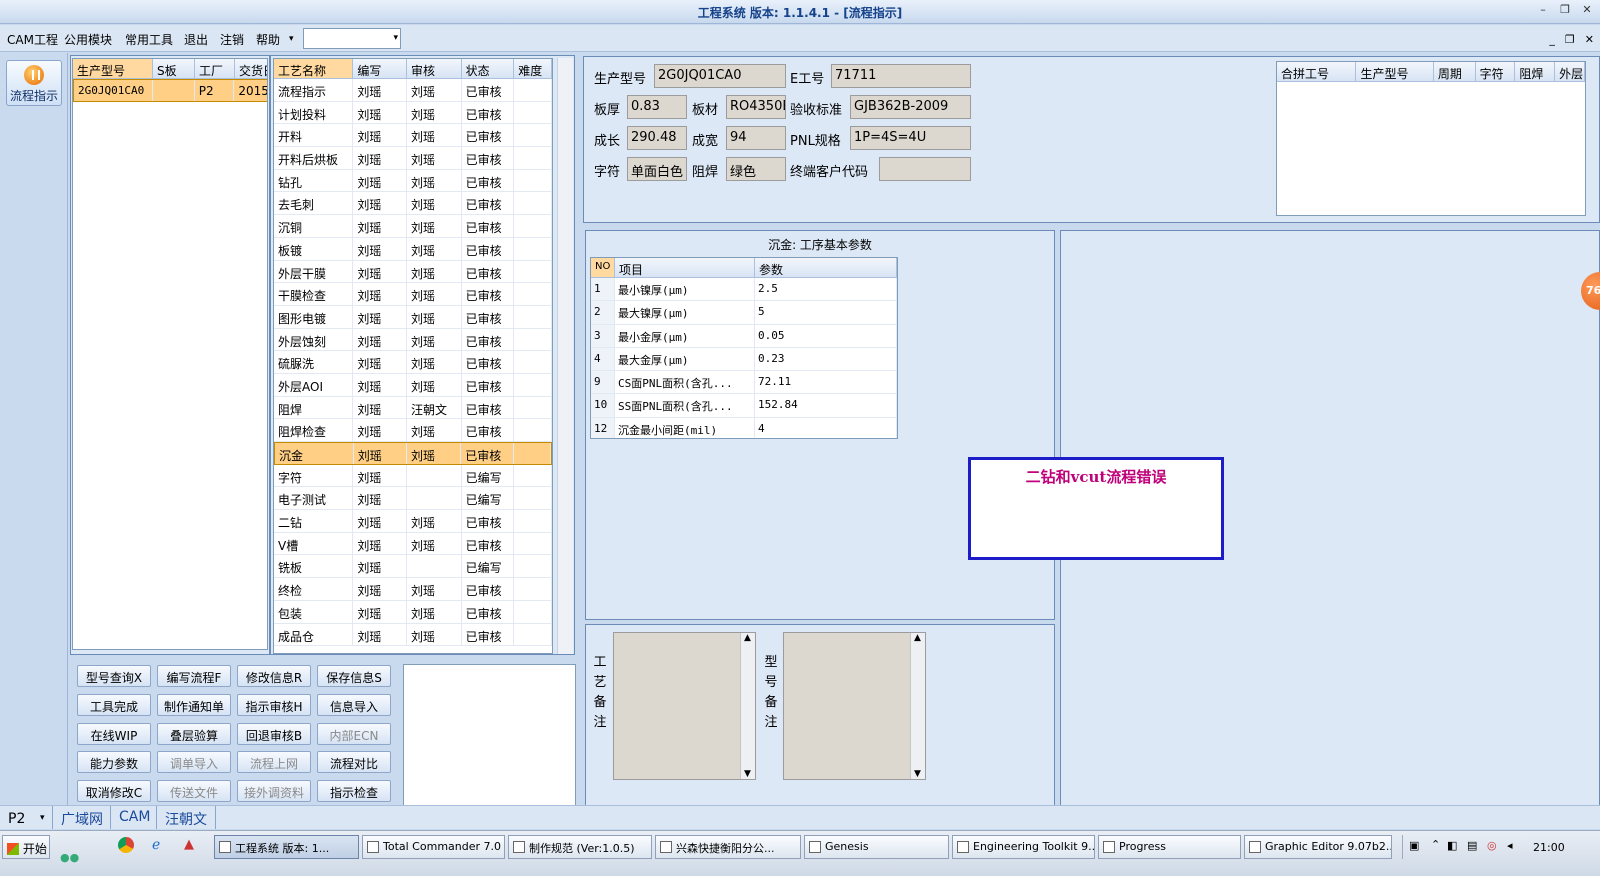 The image size is (1600, 876). I want to click on close-icon: ✕, so click(1587, 9).